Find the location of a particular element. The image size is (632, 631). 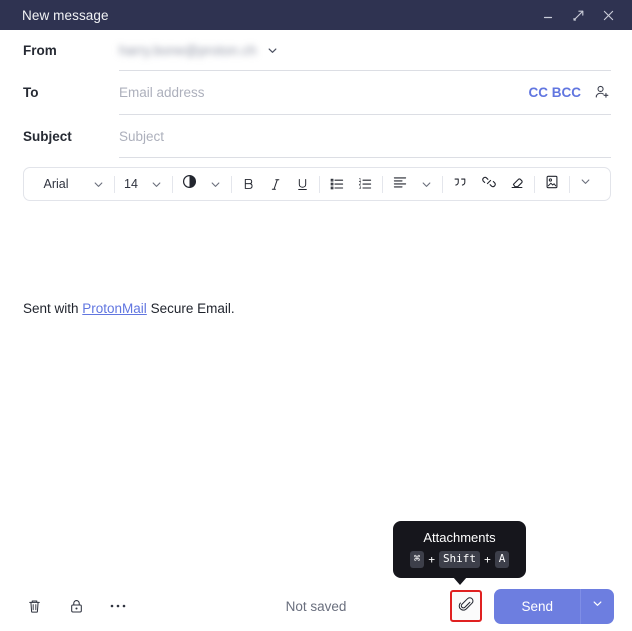

signature-suffix: Secure Email. is located at coordinates (190, 308).